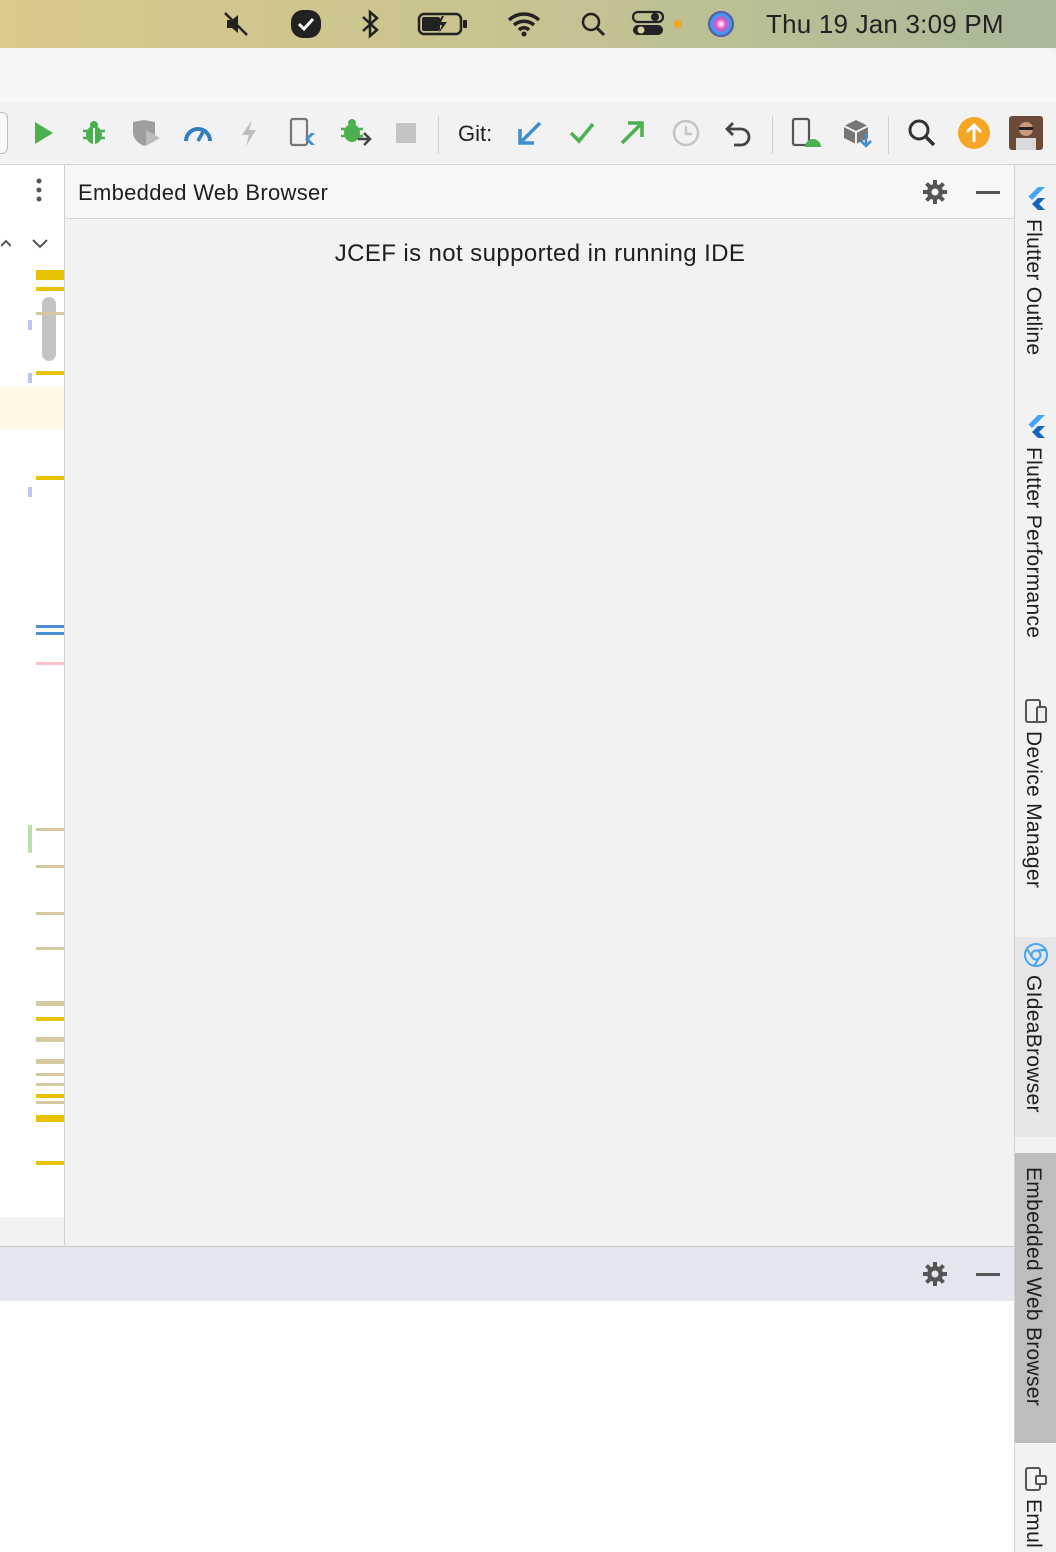  What do you see at coordinates (49, 329) in the screenshot?
I see `scrollbar-thumb` at bounding box center [49, 329].